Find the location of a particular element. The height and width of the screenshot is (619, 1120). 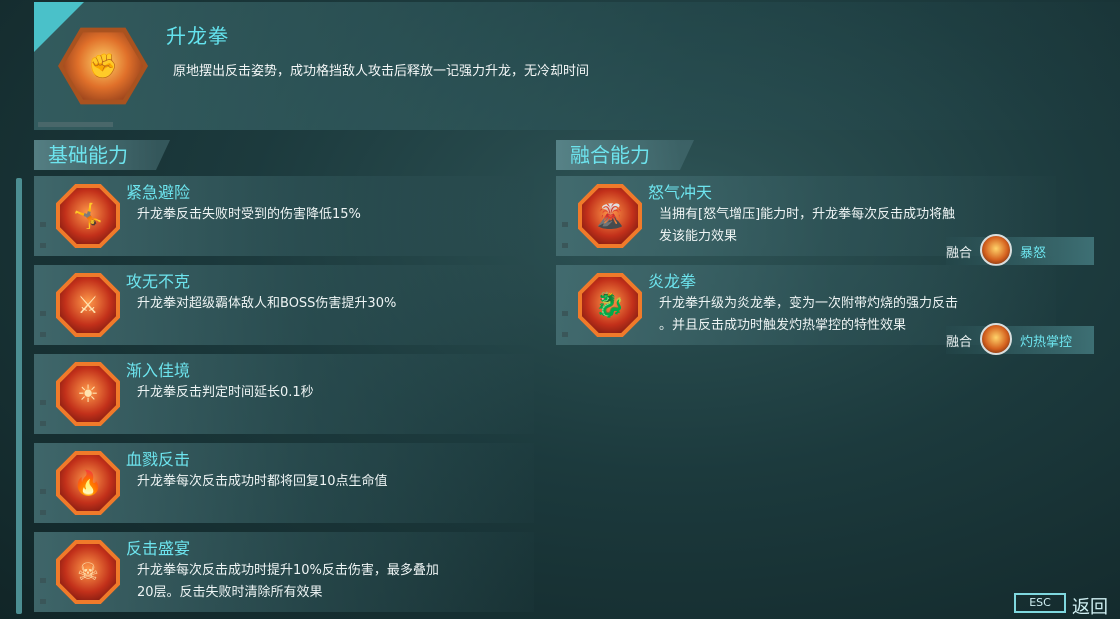

ability-desc-line-2: 20层。反击失败时清除所有效果 is located at coordinates (230, 592).